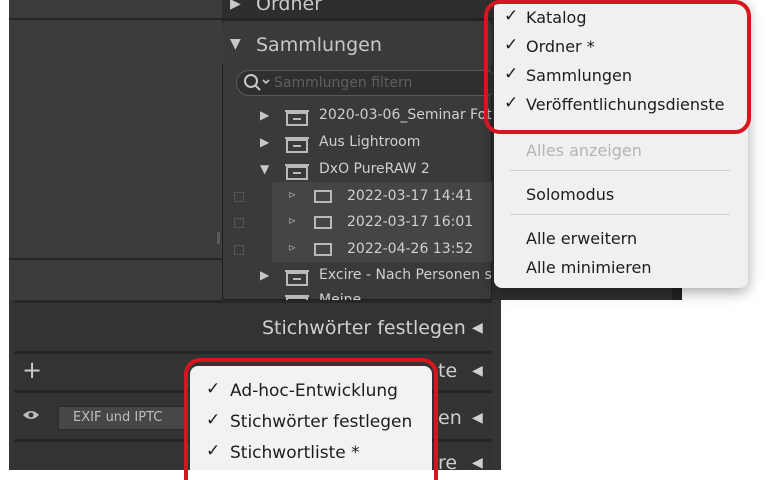  I want to click on panel-title-tail: te, so click(448, 371).